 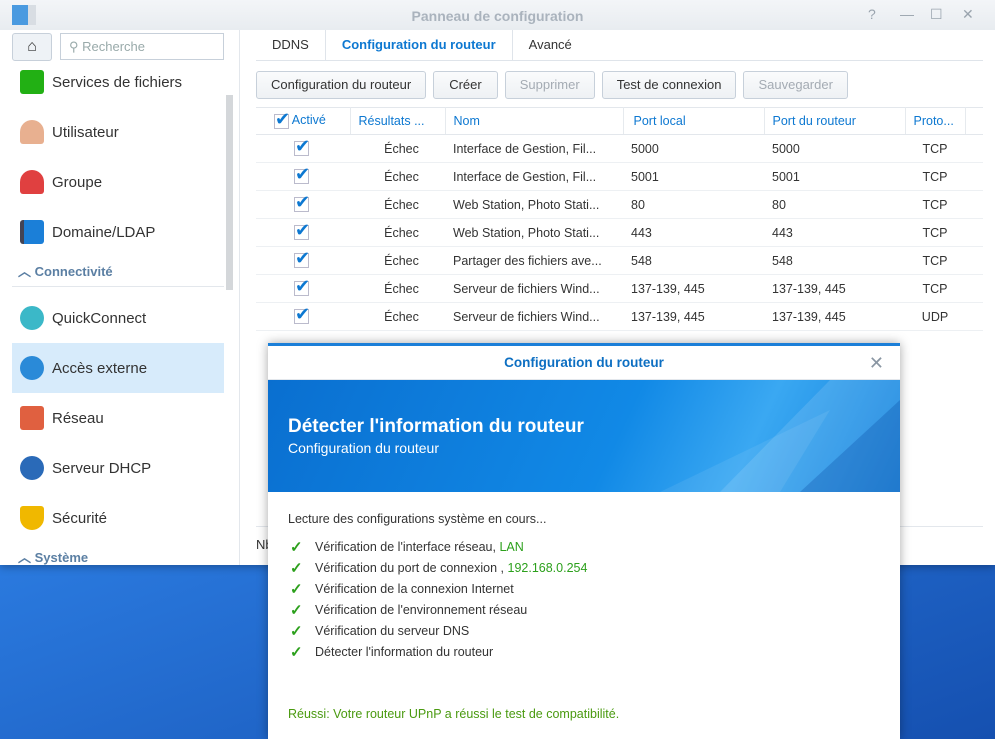 What do you see at coordinates (118, 518) in the screenshot?
I see `sidebar-item-security: Sécurité` at bounding box center [118, 518].